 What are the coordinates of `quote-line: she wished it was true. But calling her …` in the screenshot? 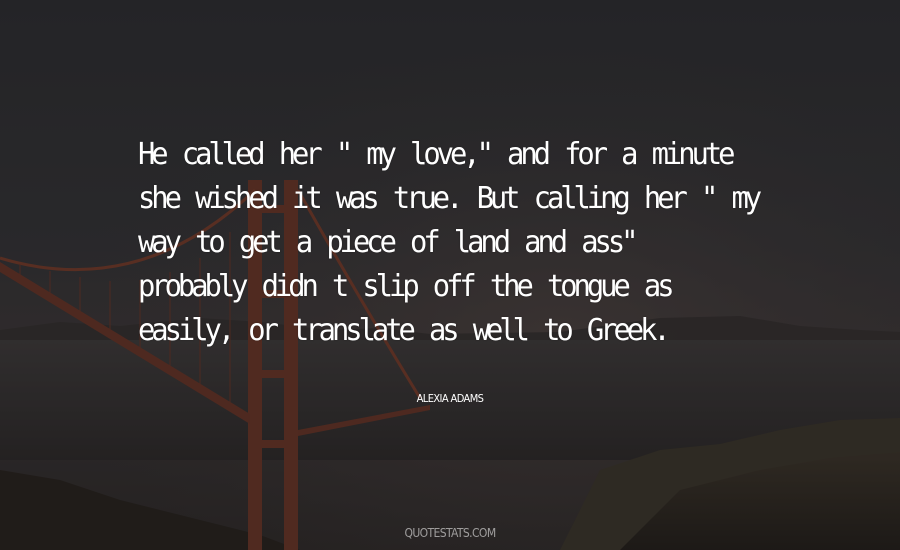 It's located at (450, 198).